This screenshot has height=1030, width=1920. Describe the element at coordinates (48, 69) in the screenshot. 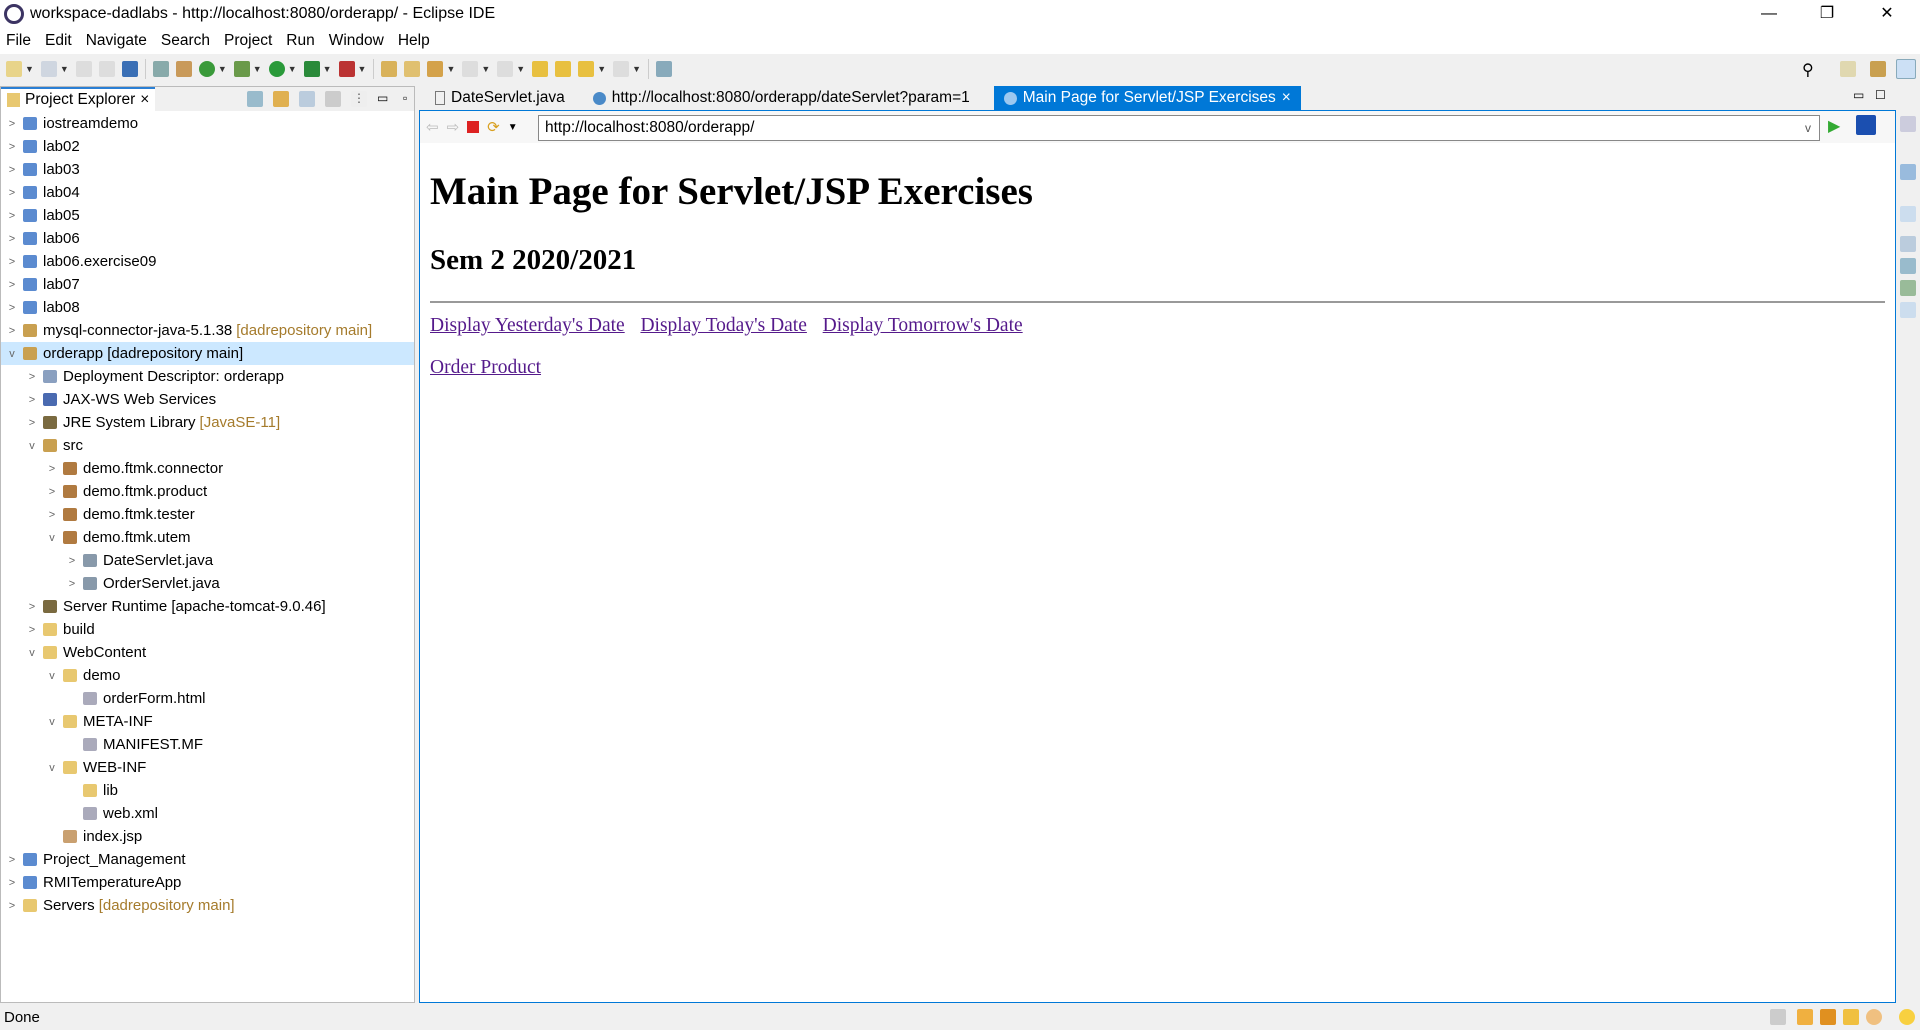

I see `new-project-icon` at that location.